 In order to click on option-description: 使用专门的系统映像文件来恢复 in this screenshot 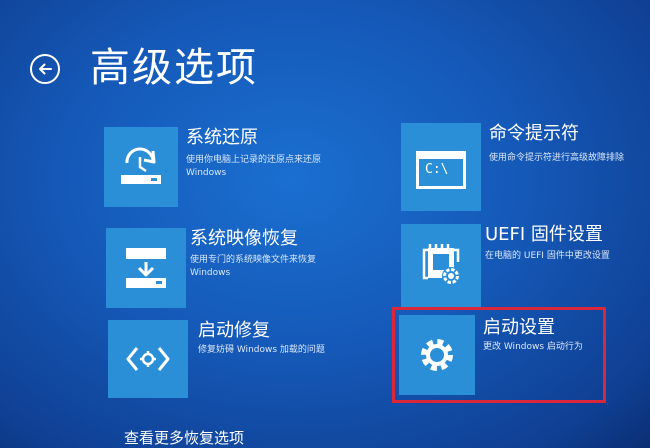, I will do `click(253, 260)`.